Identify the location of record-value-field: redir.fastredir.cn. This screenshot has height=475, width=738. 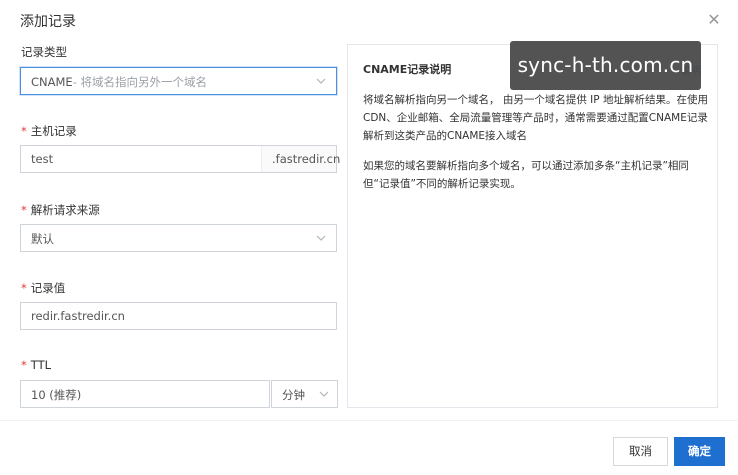
(178, 316).